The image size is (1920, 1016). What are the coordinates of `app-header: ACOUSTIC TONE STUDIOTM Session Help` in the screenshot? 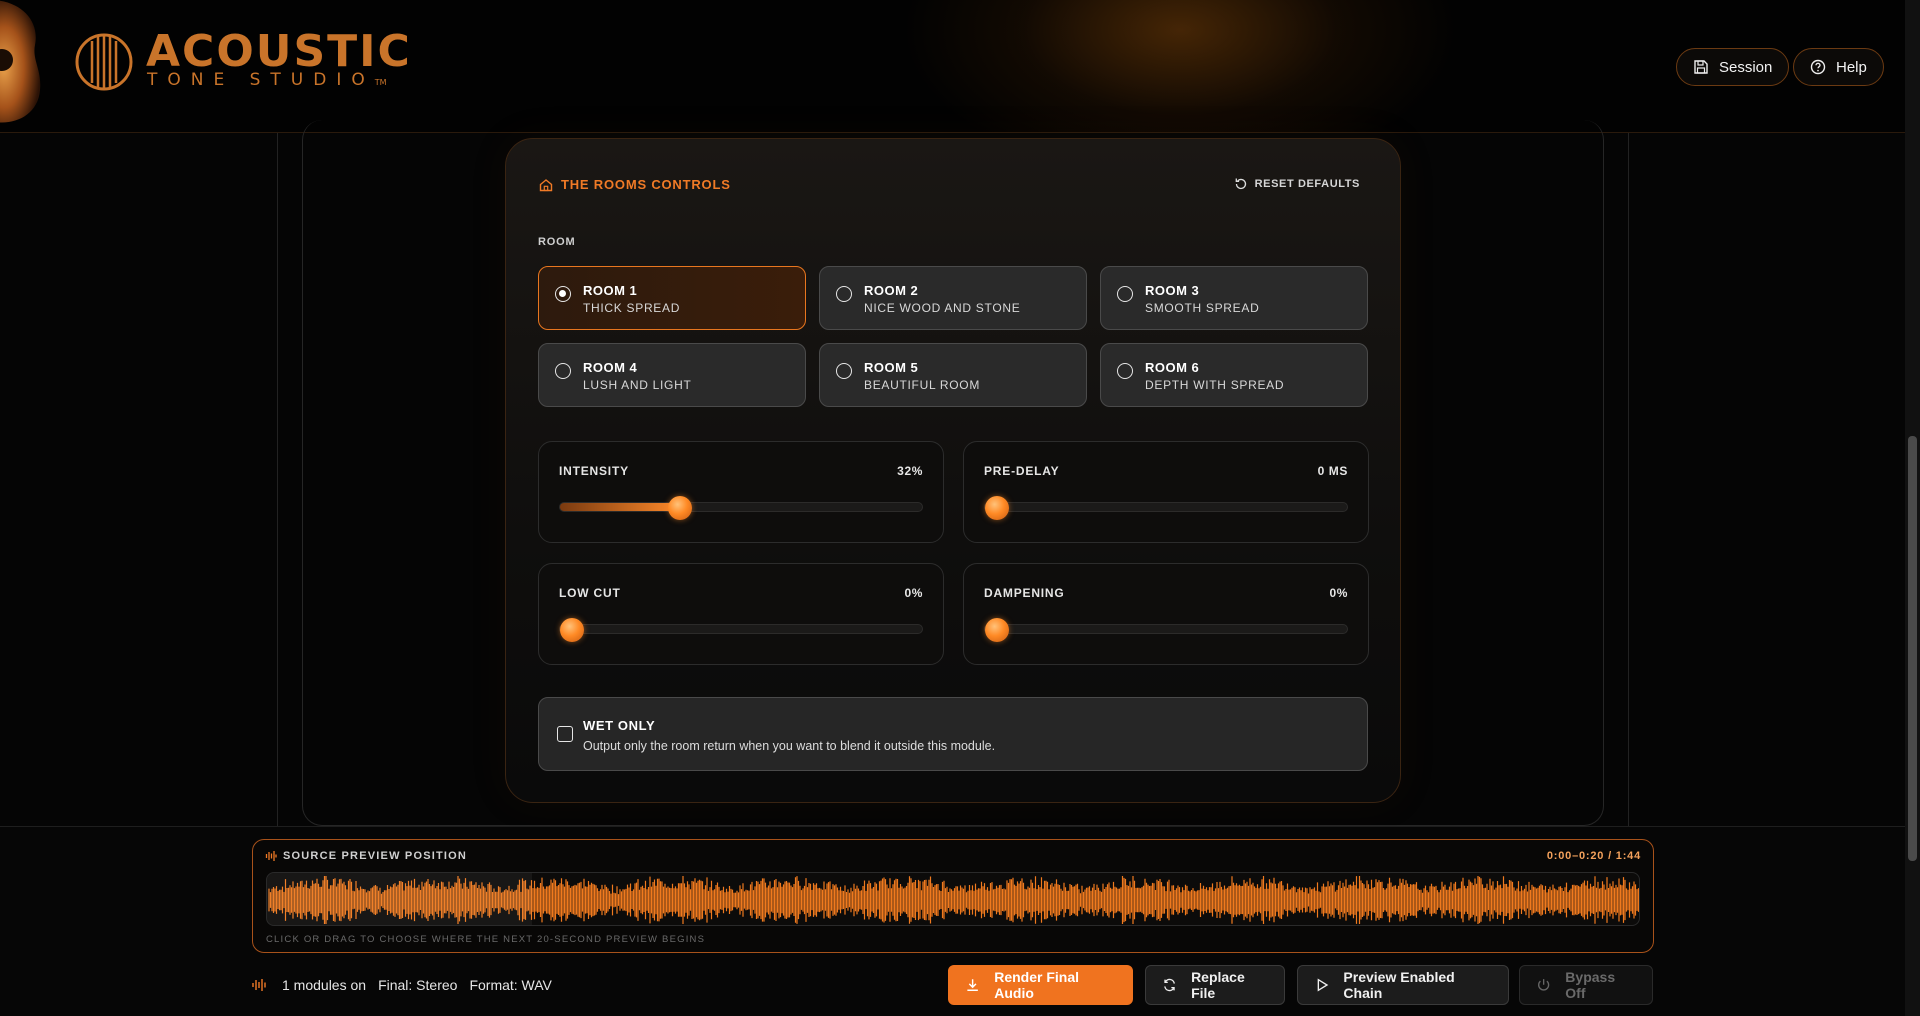 It's located at (960, 66).